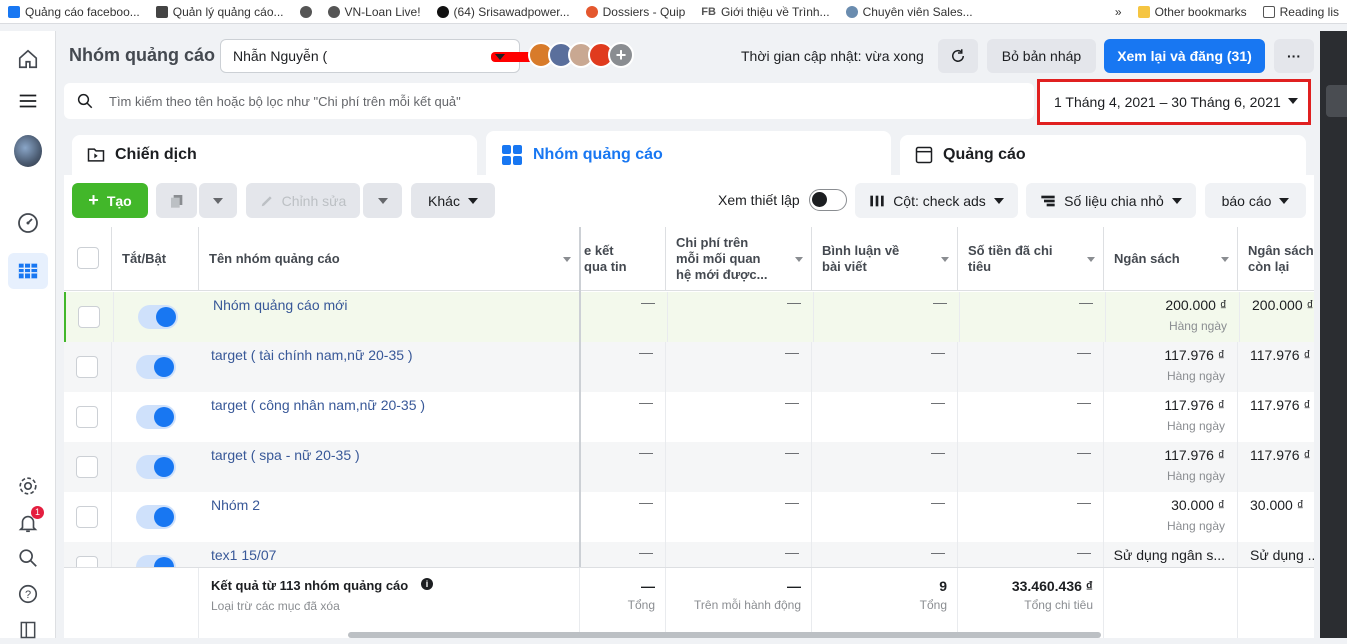 The height and width of the screenshot is (644, 1347). What do you see at coordinates (1041, 56) in the screenshot?
I see `discard-draft-button: Bỏ bản nháp` at bounding box center [1041, 56].